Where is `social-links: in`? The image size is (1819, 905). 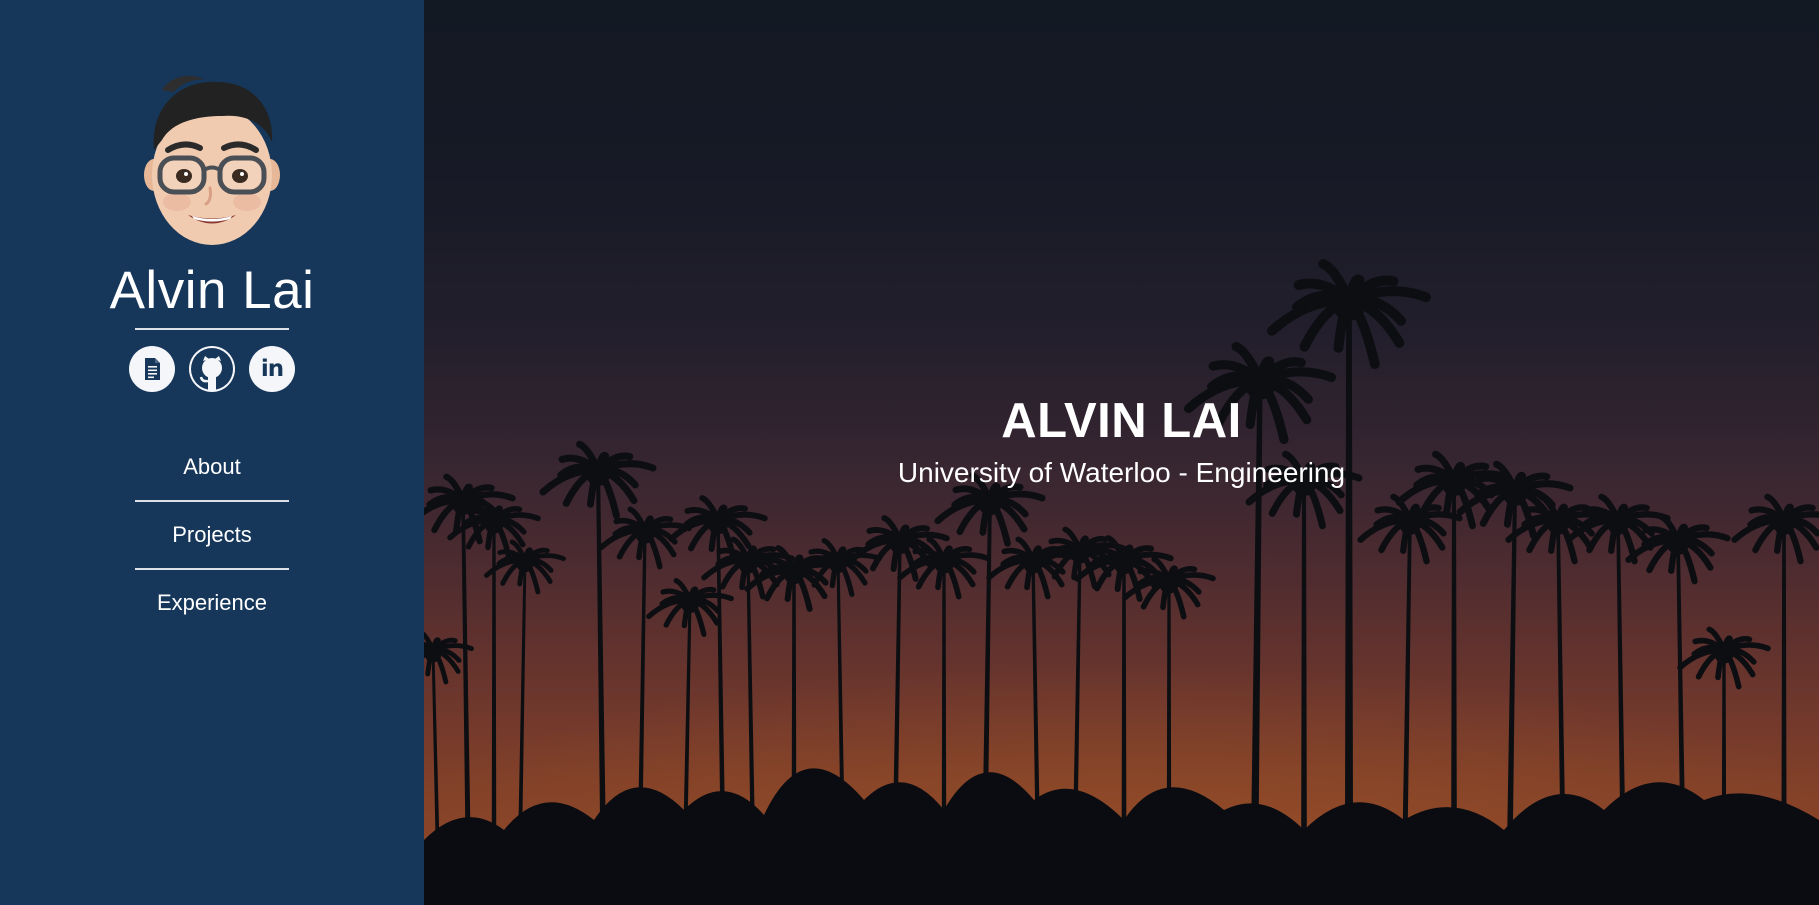 social-links: in is located at coordinates (212, 369).